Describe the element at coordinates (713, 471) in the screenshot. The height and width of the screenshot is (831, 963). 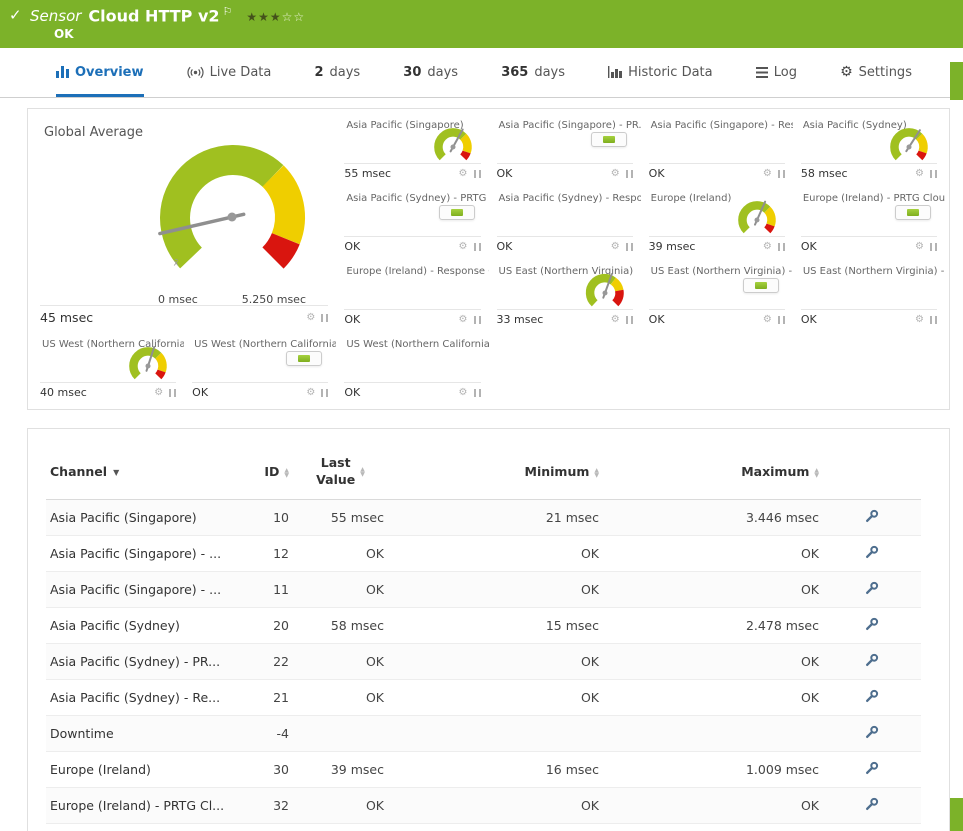
I see `column-header-maximum: Maximum ▲ ▼` at that location.